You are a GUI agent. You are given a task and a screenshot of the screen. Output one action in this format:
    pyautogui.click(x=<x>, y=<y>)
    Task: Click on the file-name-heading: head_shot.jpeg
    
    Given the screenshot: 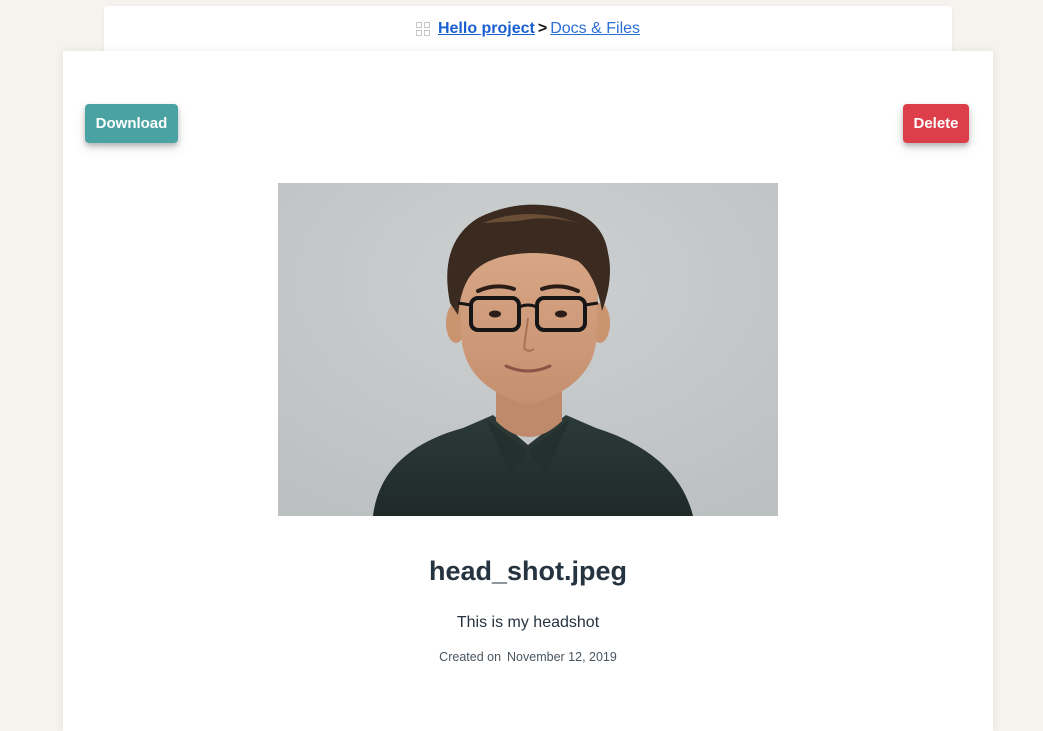 What is the action you would take?
    pyautogui.click(x=528, y=571)
    